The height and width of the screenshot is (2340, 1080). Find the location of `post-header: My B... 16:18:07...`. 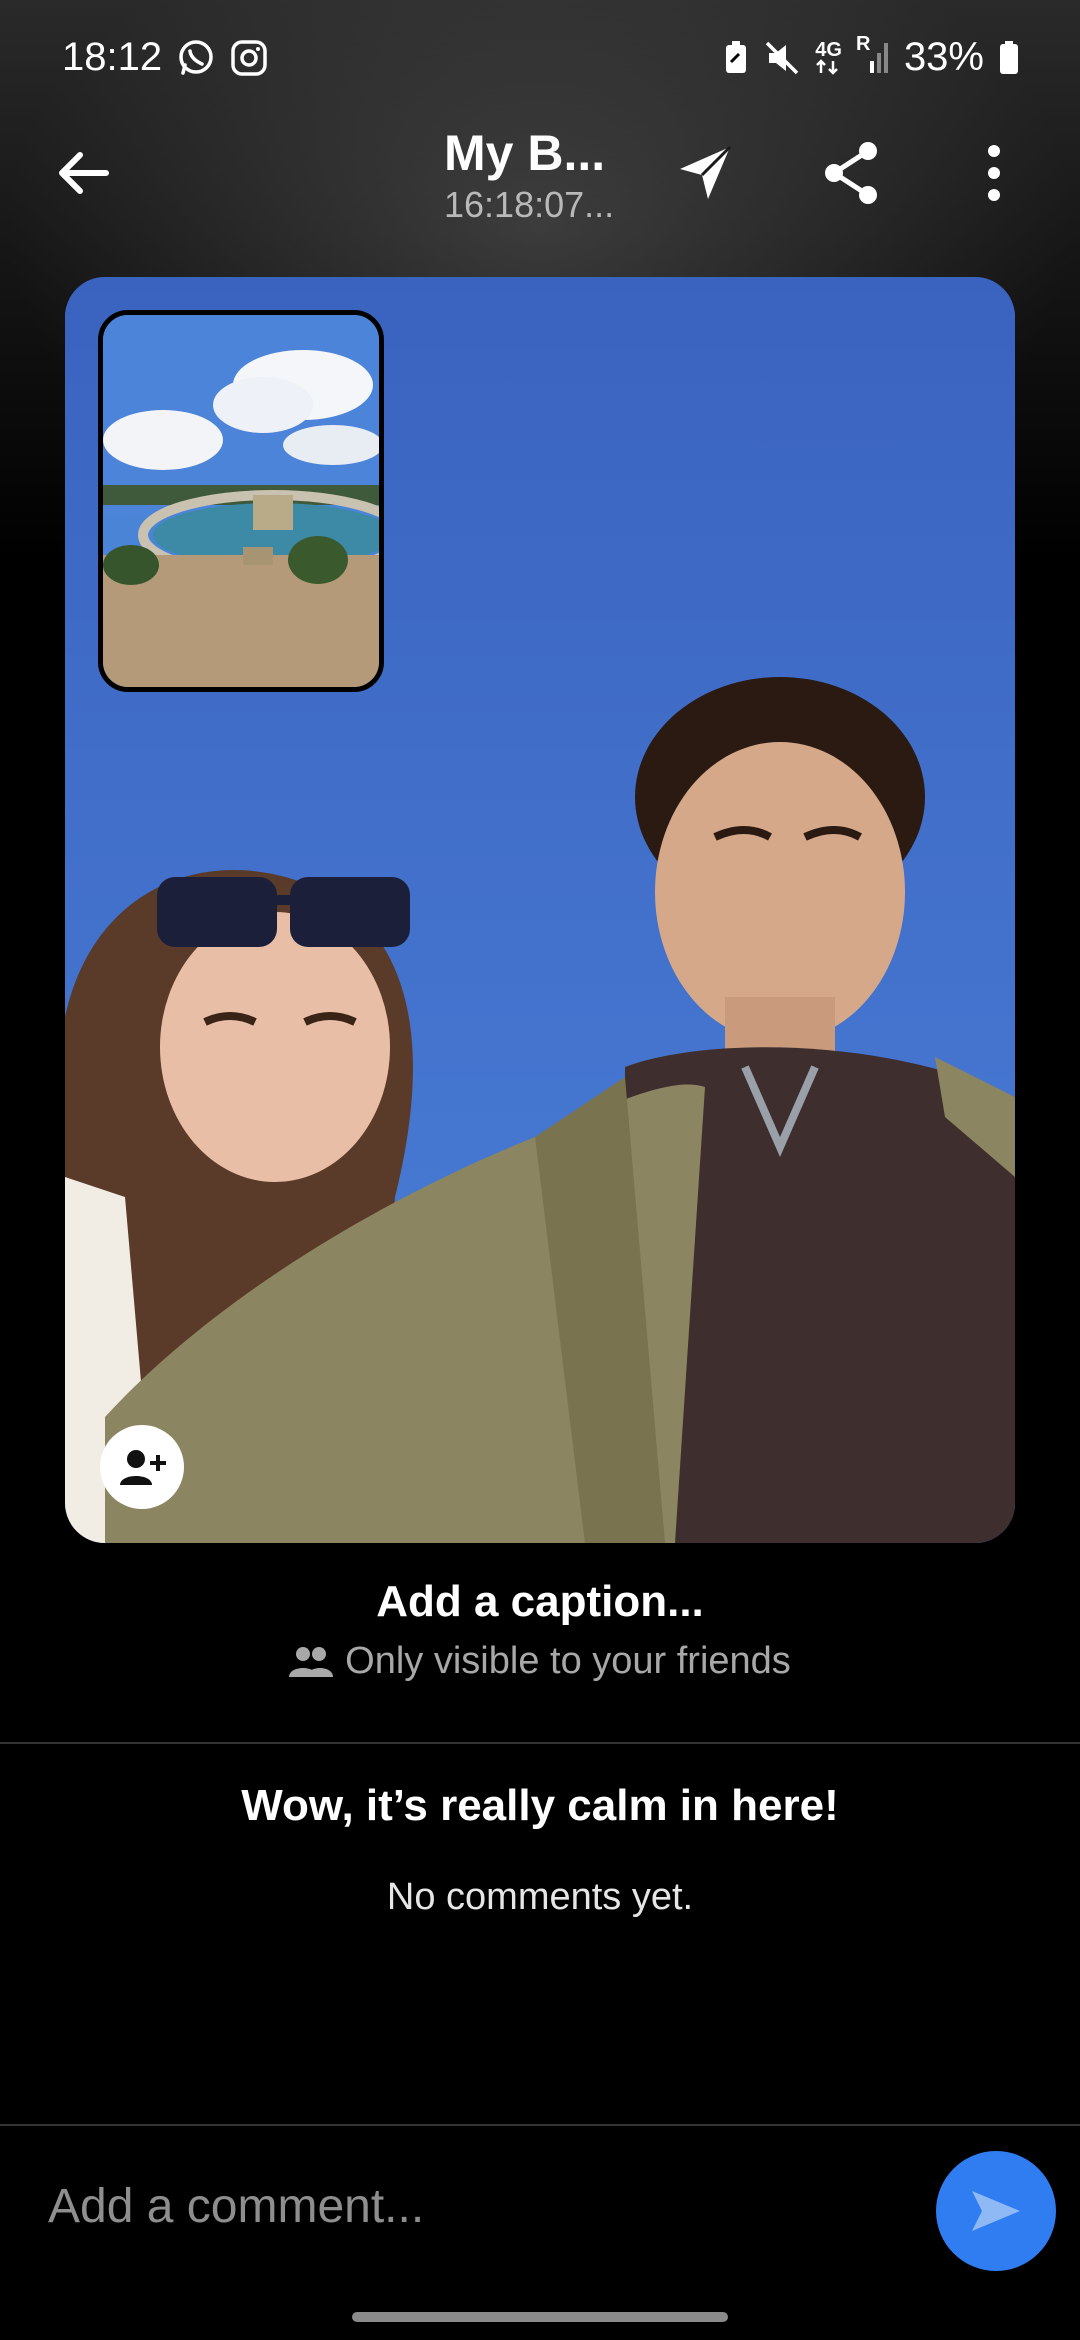

post-header: My B... 16:18:07... is located at coordinates (540, 172).